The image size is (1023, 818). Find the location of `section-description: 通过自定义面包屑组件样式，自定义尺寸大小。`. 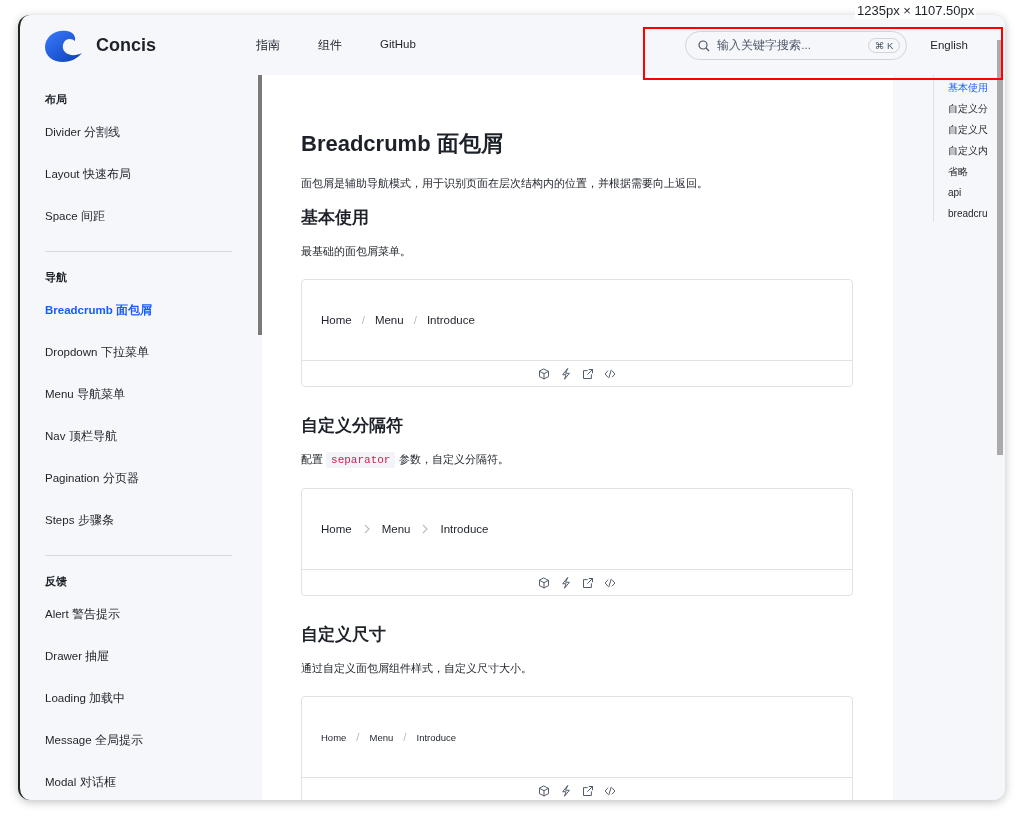

section-description: 通过自定义面包屑组件样式，自定义尺寸大小。 is located at coordinates (417, 668).